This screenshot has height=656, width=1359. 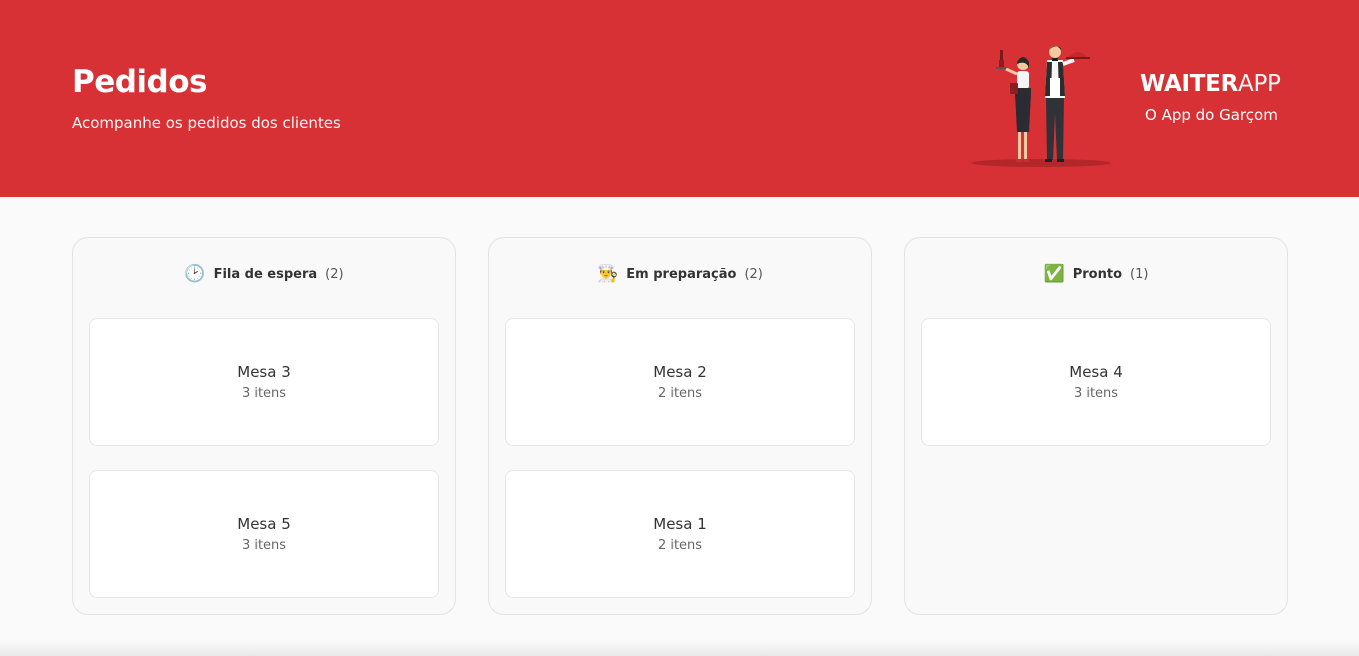 I want to click on column-title: Fila de espera, so click(x=265, y=274).